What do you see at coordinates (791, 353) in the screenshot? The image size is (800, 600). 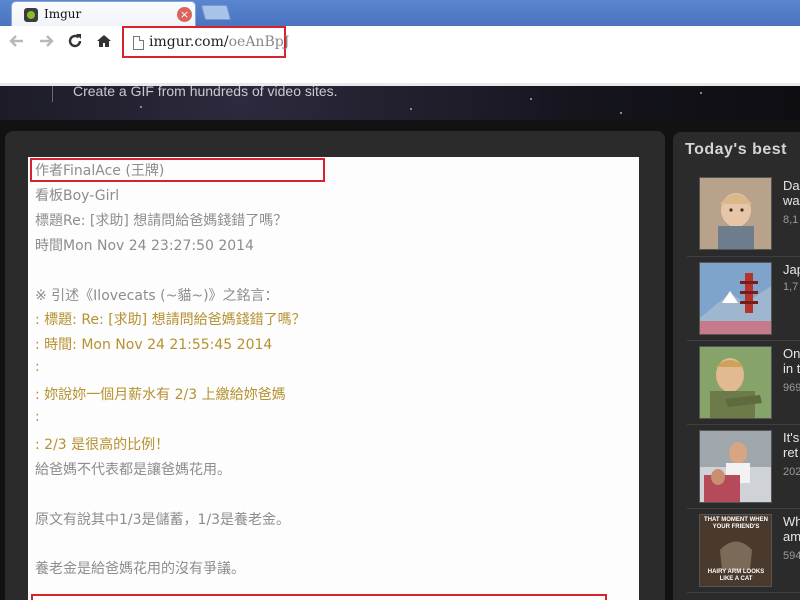 I see `sidebar-item-title: On` at bounding box center [791, 353].